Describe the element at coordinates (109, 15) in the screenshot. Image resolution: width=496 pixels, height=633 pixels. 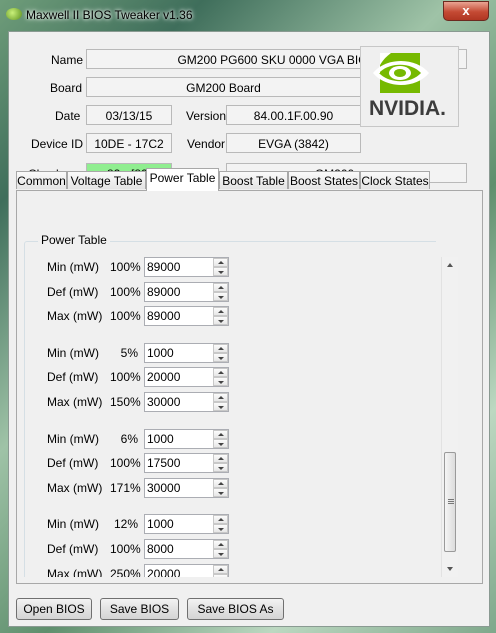
I see `window-title: Maxwell II BIOS Tweaker v1.36` at that location.